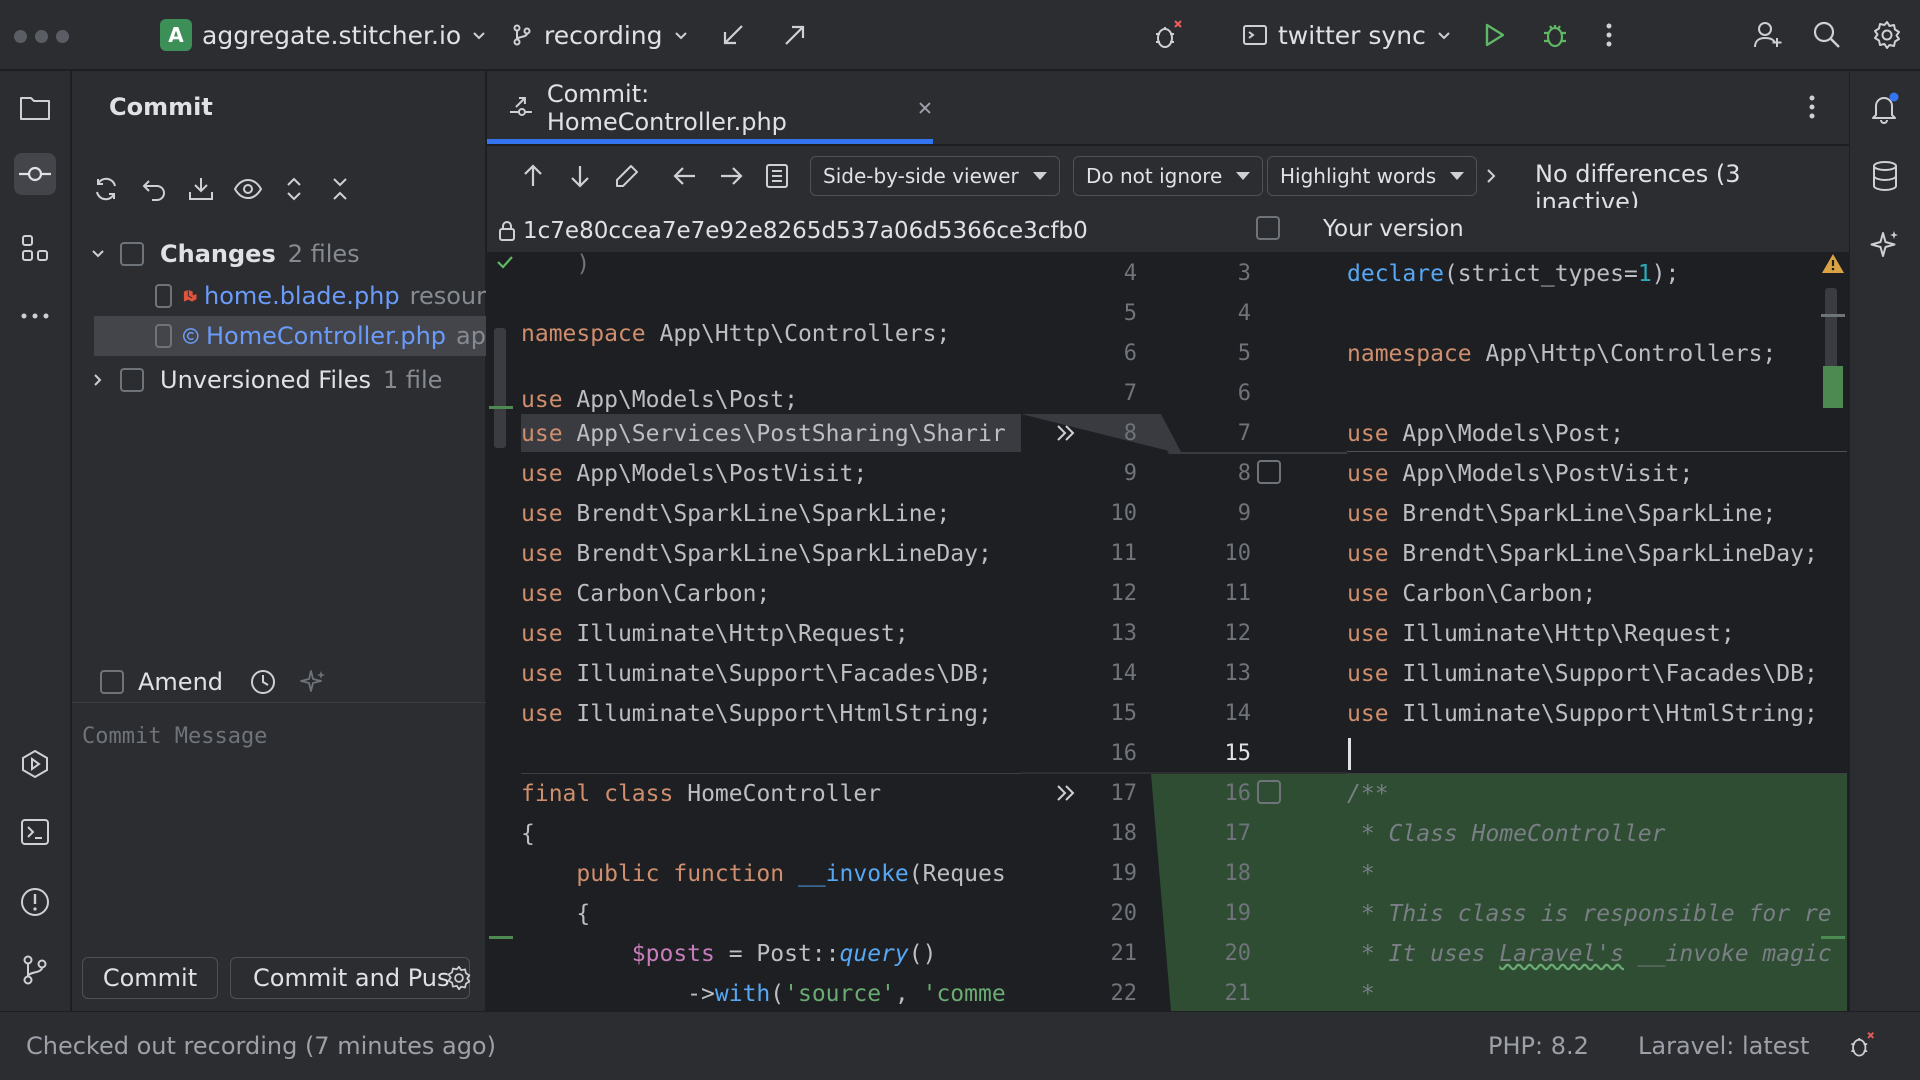 The image size is (1920, 1080). What do you see at coordinates (533, 176) in the screenshot?
I see `previous-difference-button` at bounding box center [533, 176].